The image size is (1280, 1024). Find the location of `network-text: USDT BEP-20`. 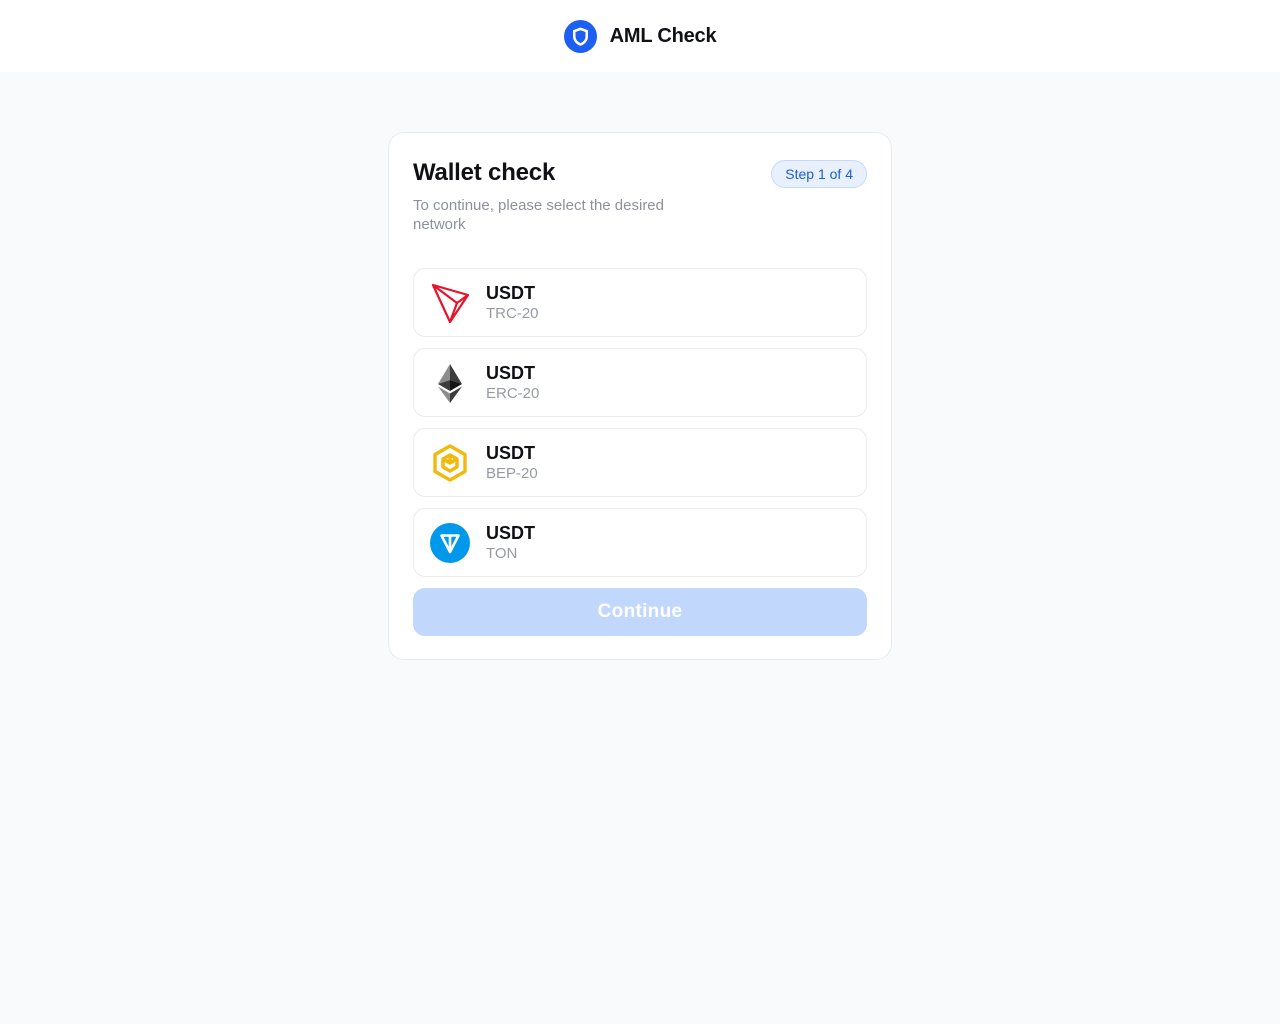

network-text: USDT BEP-20 is located at coordinates (512, 463).